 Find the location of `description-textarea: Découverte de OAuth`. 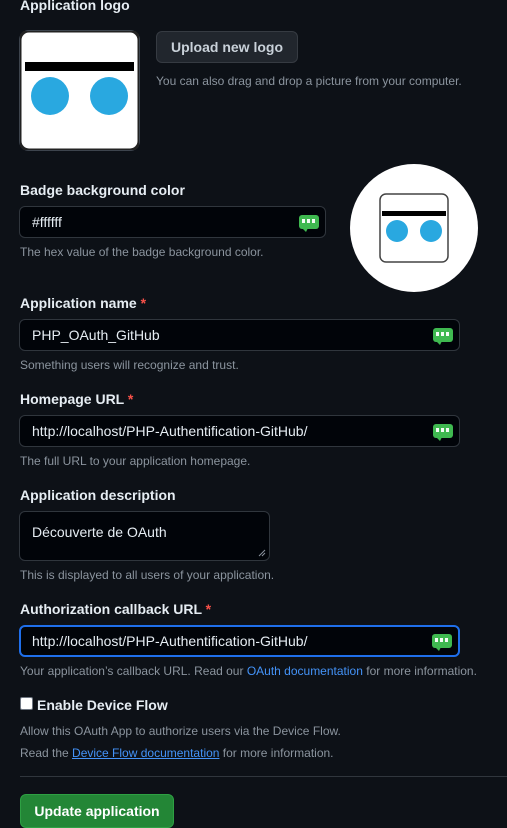

description-textarea: Découverte de OAuth is located at coordinates (144, 536).